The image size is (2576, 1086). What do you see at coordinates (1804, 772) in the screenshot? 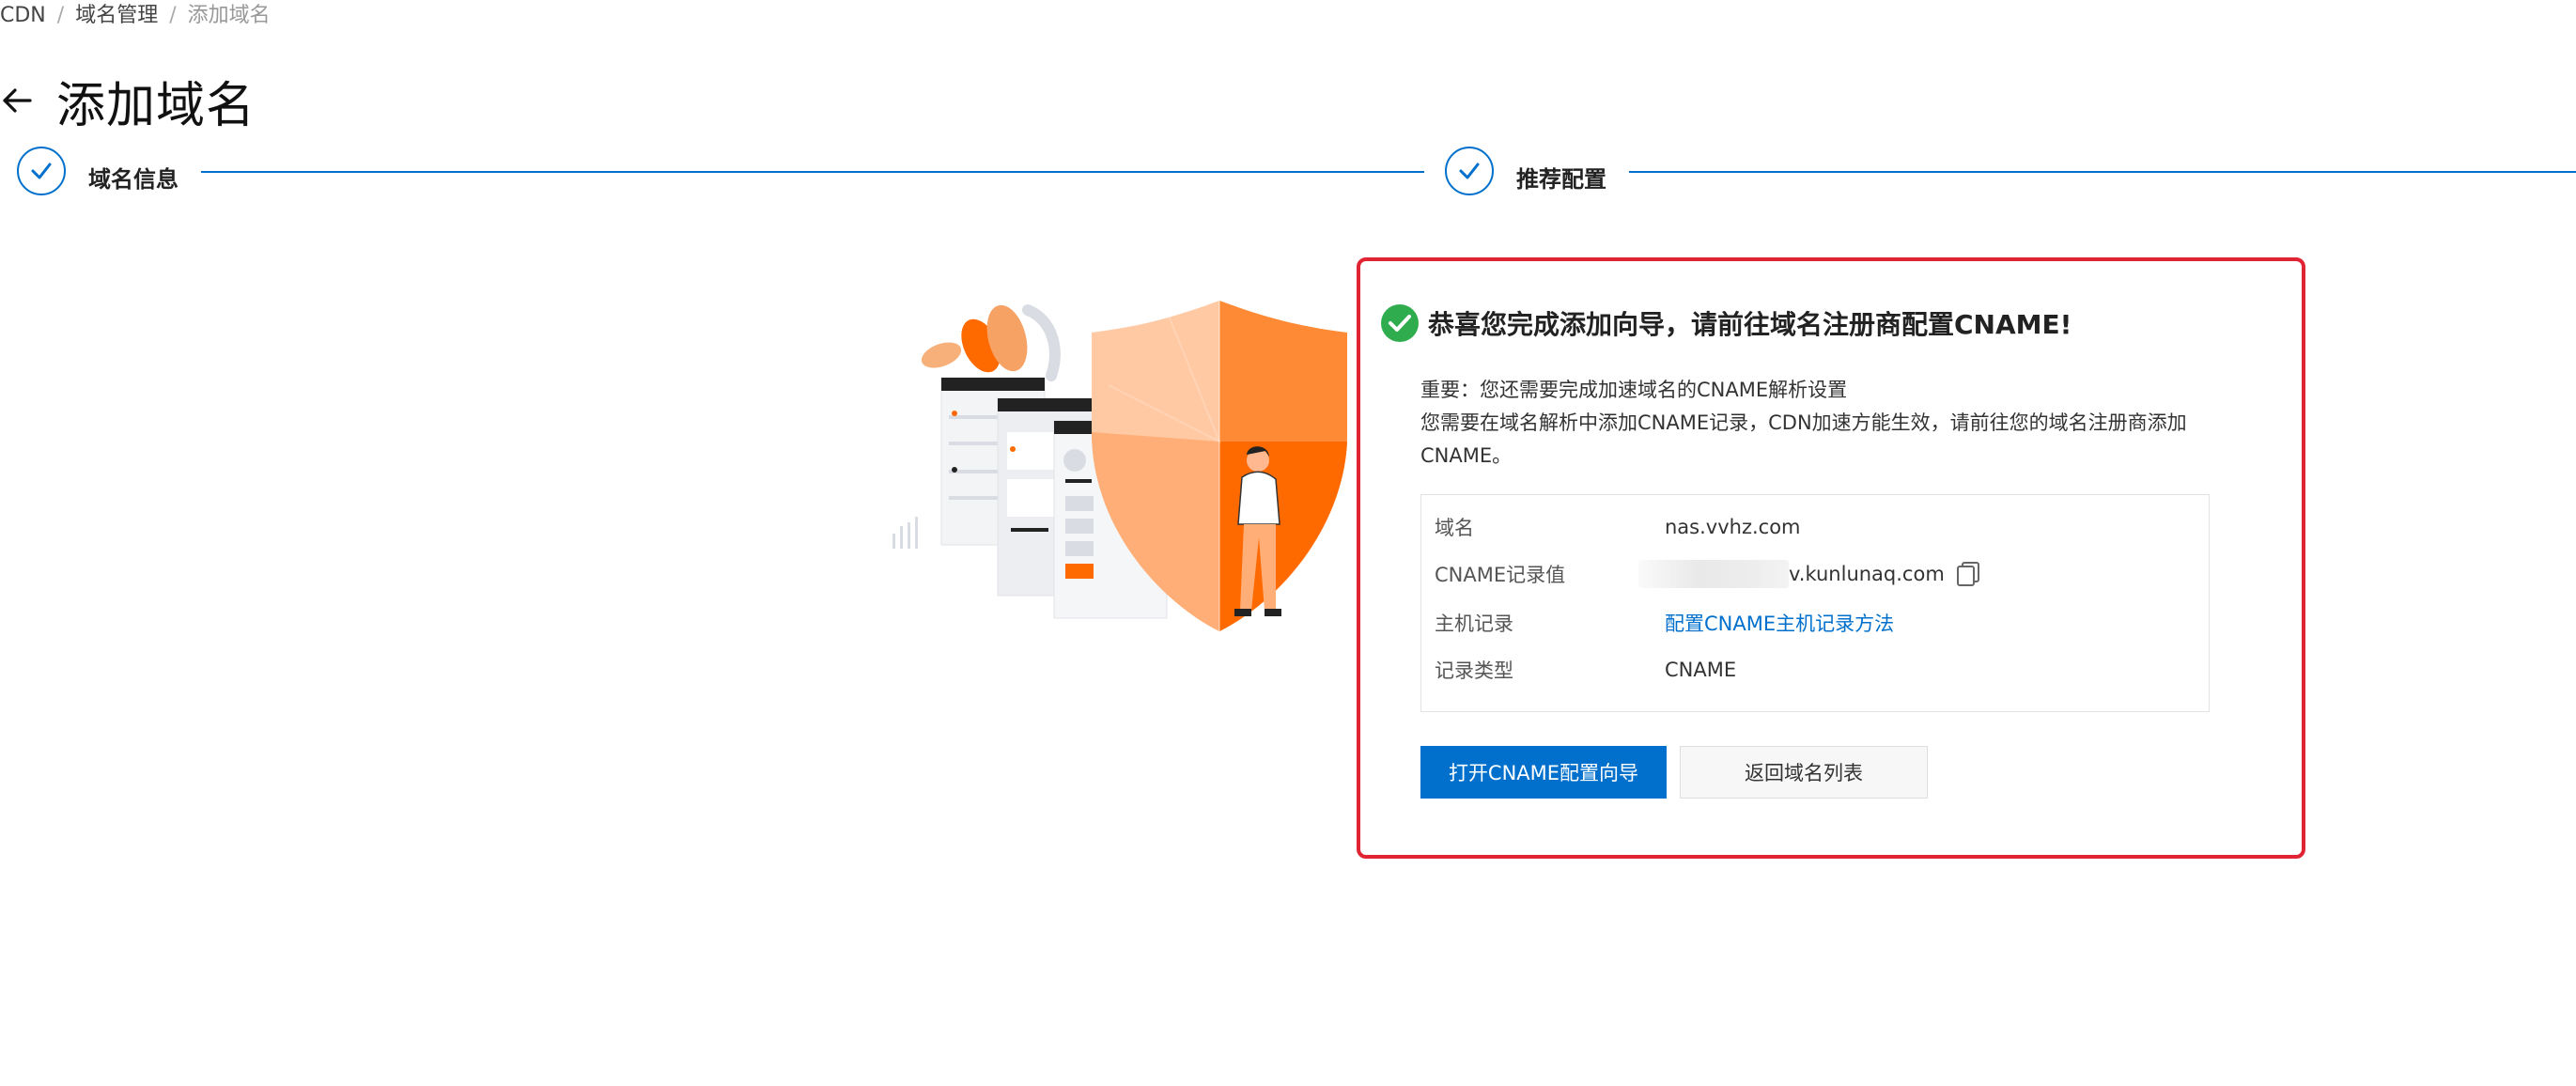
I see `back-to-domain-list-button: 返回域名列表` at bounding box center [1804, 772].